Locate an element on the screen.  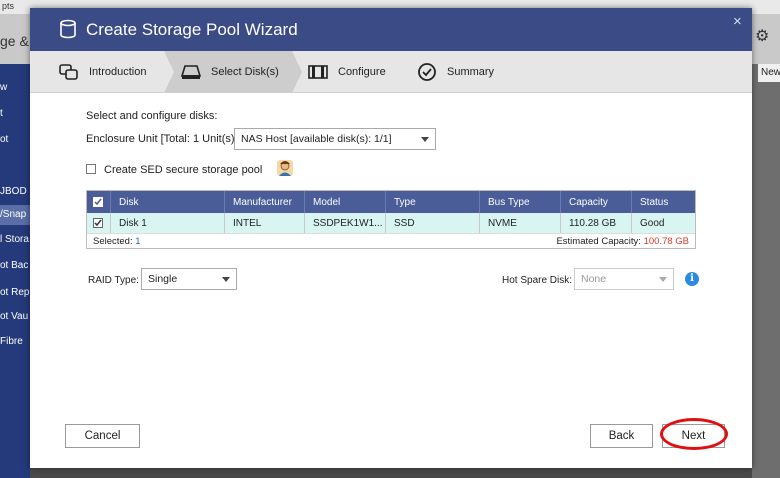
storage-pool-icon is located at coordinates (68, 29).